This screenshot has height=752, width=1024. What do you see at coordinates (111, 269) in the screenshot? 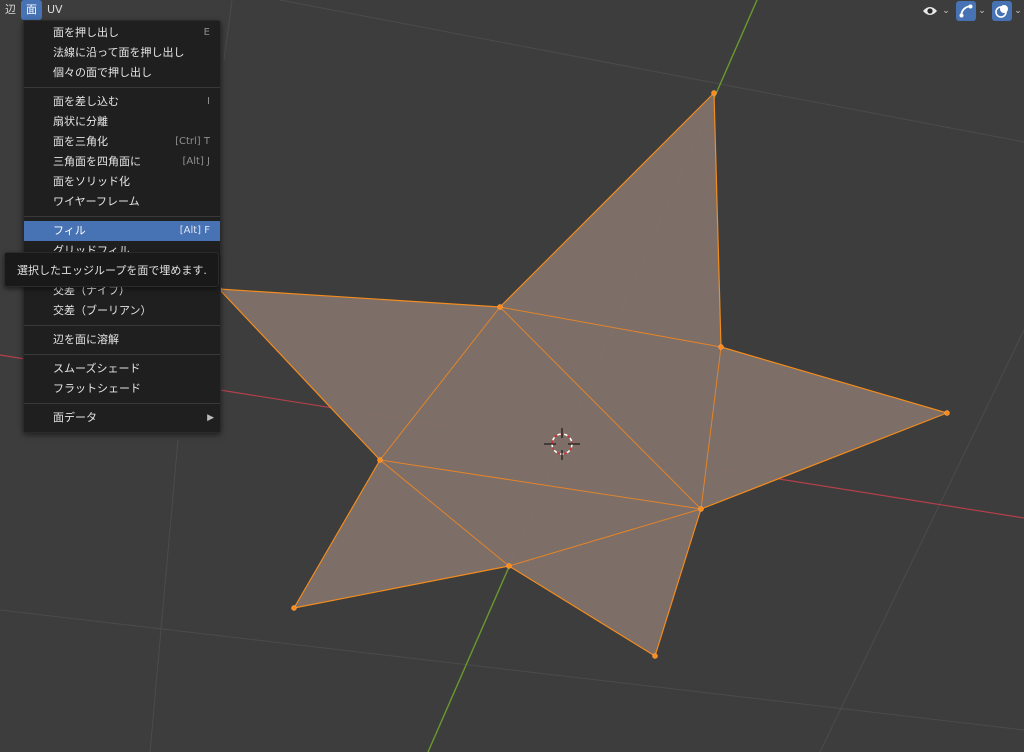
I see `tooltip: 選択したエッジループを面で埋めます.` at bounding box center [111, 269].